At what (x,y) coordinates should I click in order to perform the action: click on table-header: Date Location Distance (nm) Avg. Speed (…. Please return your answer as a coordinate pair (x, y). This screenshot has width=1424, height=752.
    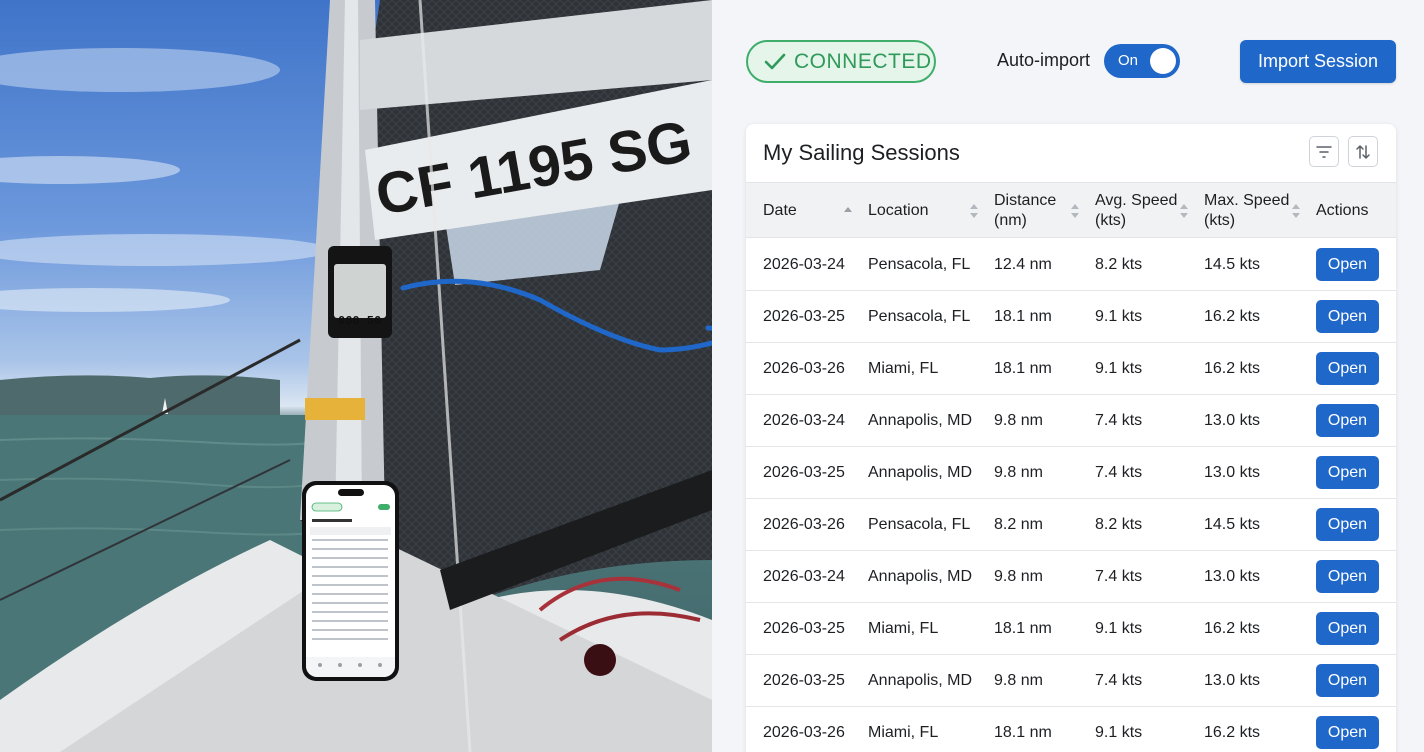
    Looking at the image, I should click on (1071, 210).